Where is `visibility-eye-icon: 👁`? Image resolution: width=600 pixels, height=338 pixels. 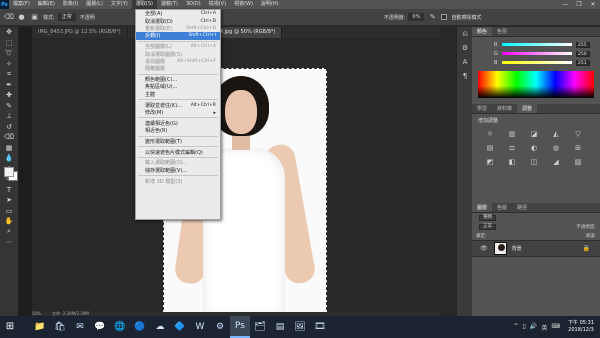
visibility-eye-icon: 👁 is located at coordinates (484, 248).